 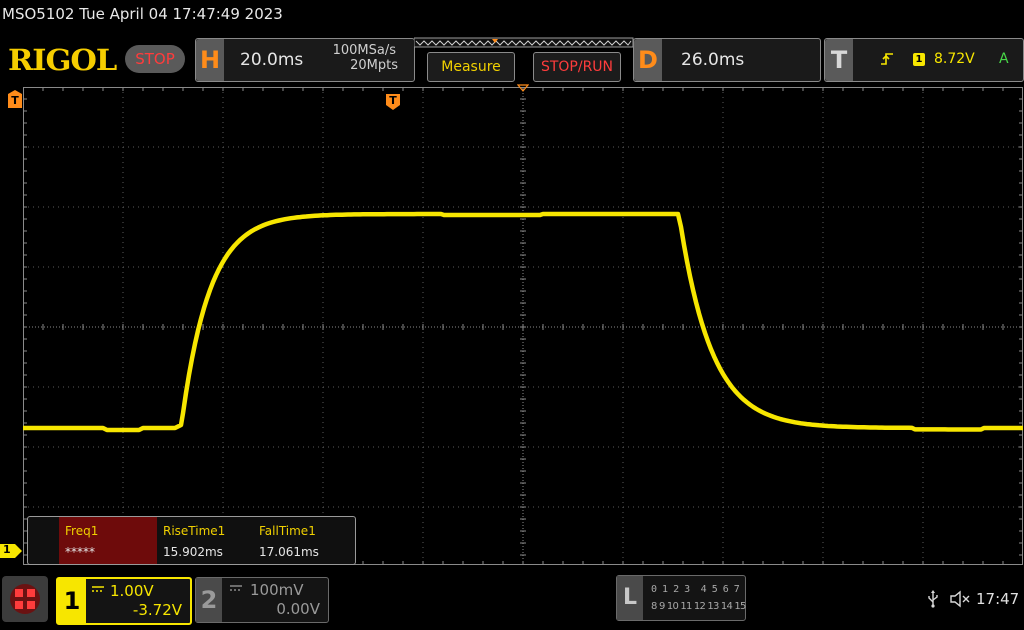 What do you see at coordinates (698, 606) in the screenshot?
I see `logic-channels-row2: 8 9 10 11 12 13 14 15` at bounding box center [698, 606].